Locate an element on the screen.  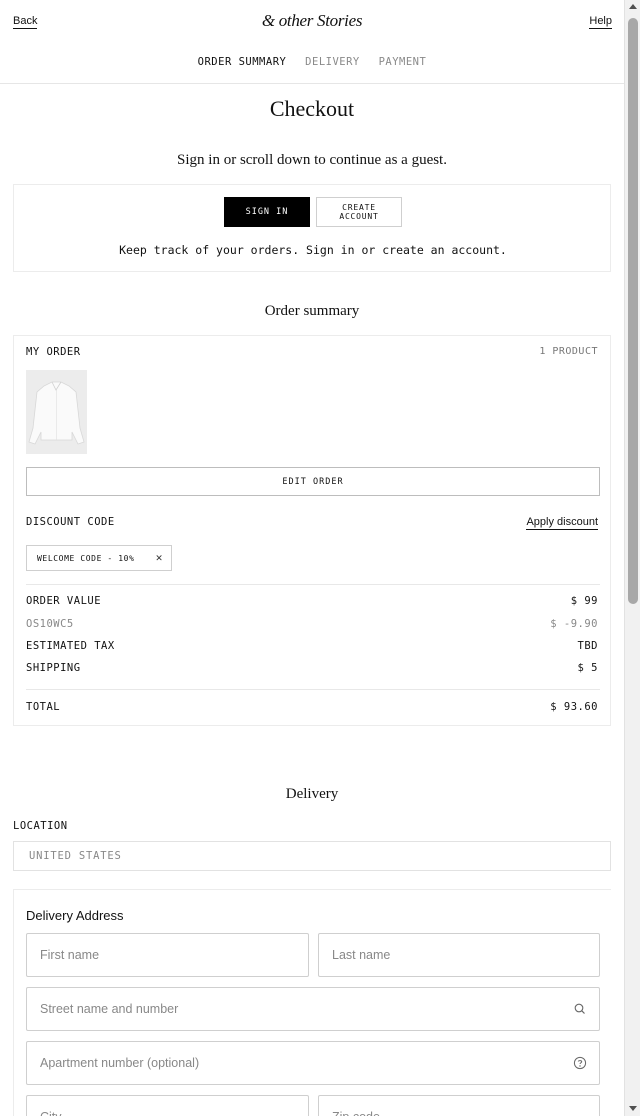
step-delivery: DELIVERY is located at coordinates (332, 62).